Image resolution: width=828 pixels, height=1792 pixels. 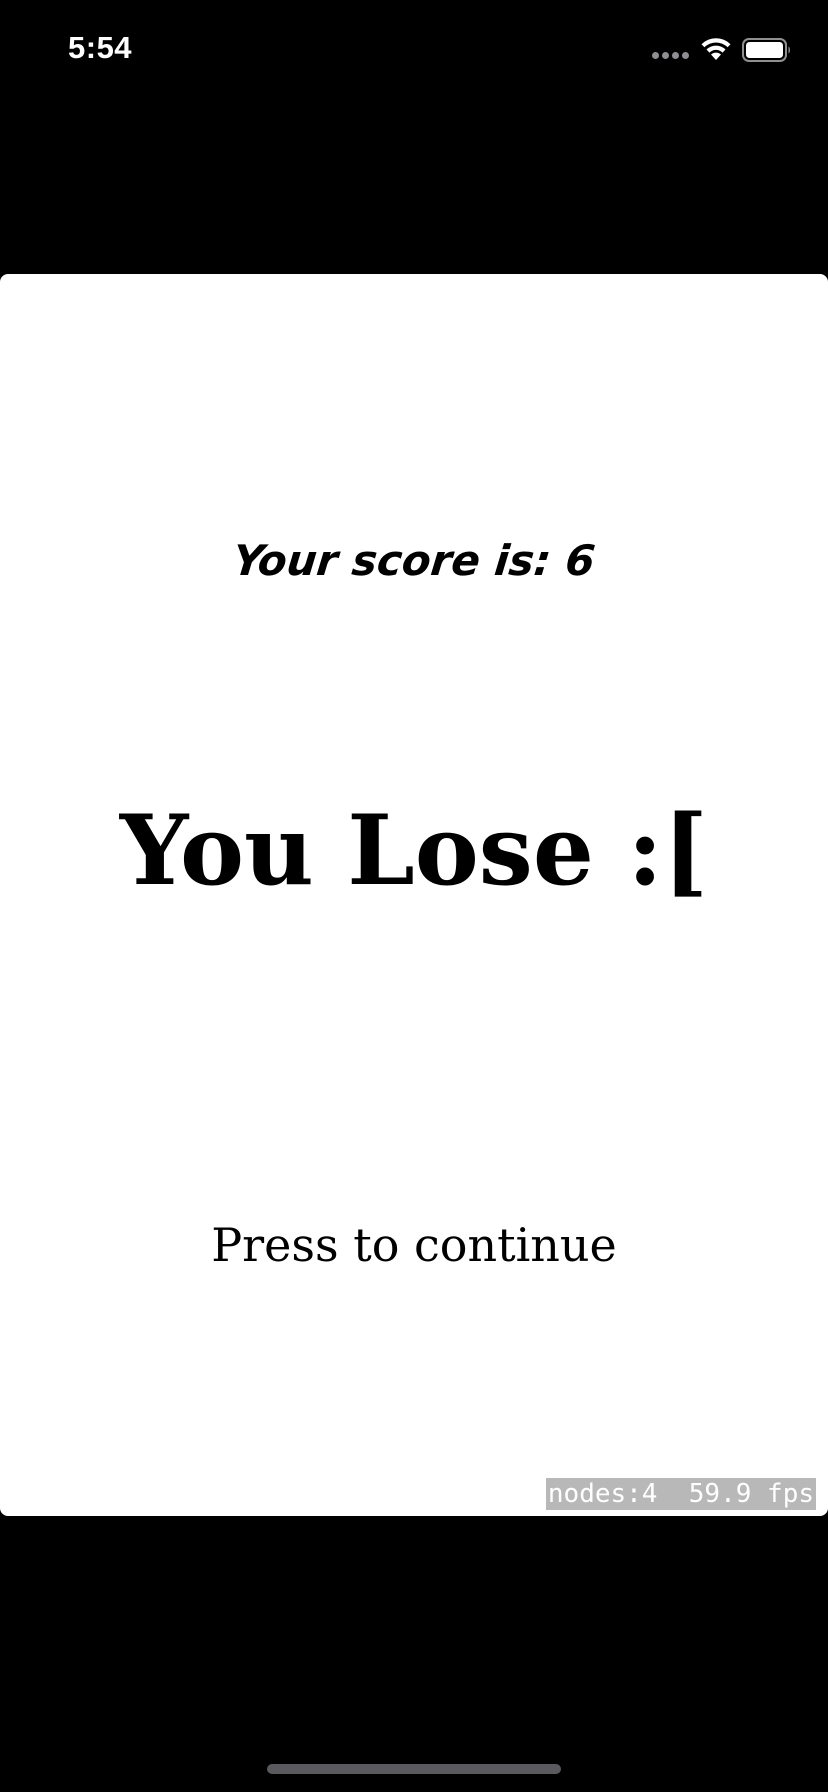 What do you see at coordinates (414, 1245) in the screenshot?
I see `continue-button: Press to continue` at bounding box center [414, 1245].